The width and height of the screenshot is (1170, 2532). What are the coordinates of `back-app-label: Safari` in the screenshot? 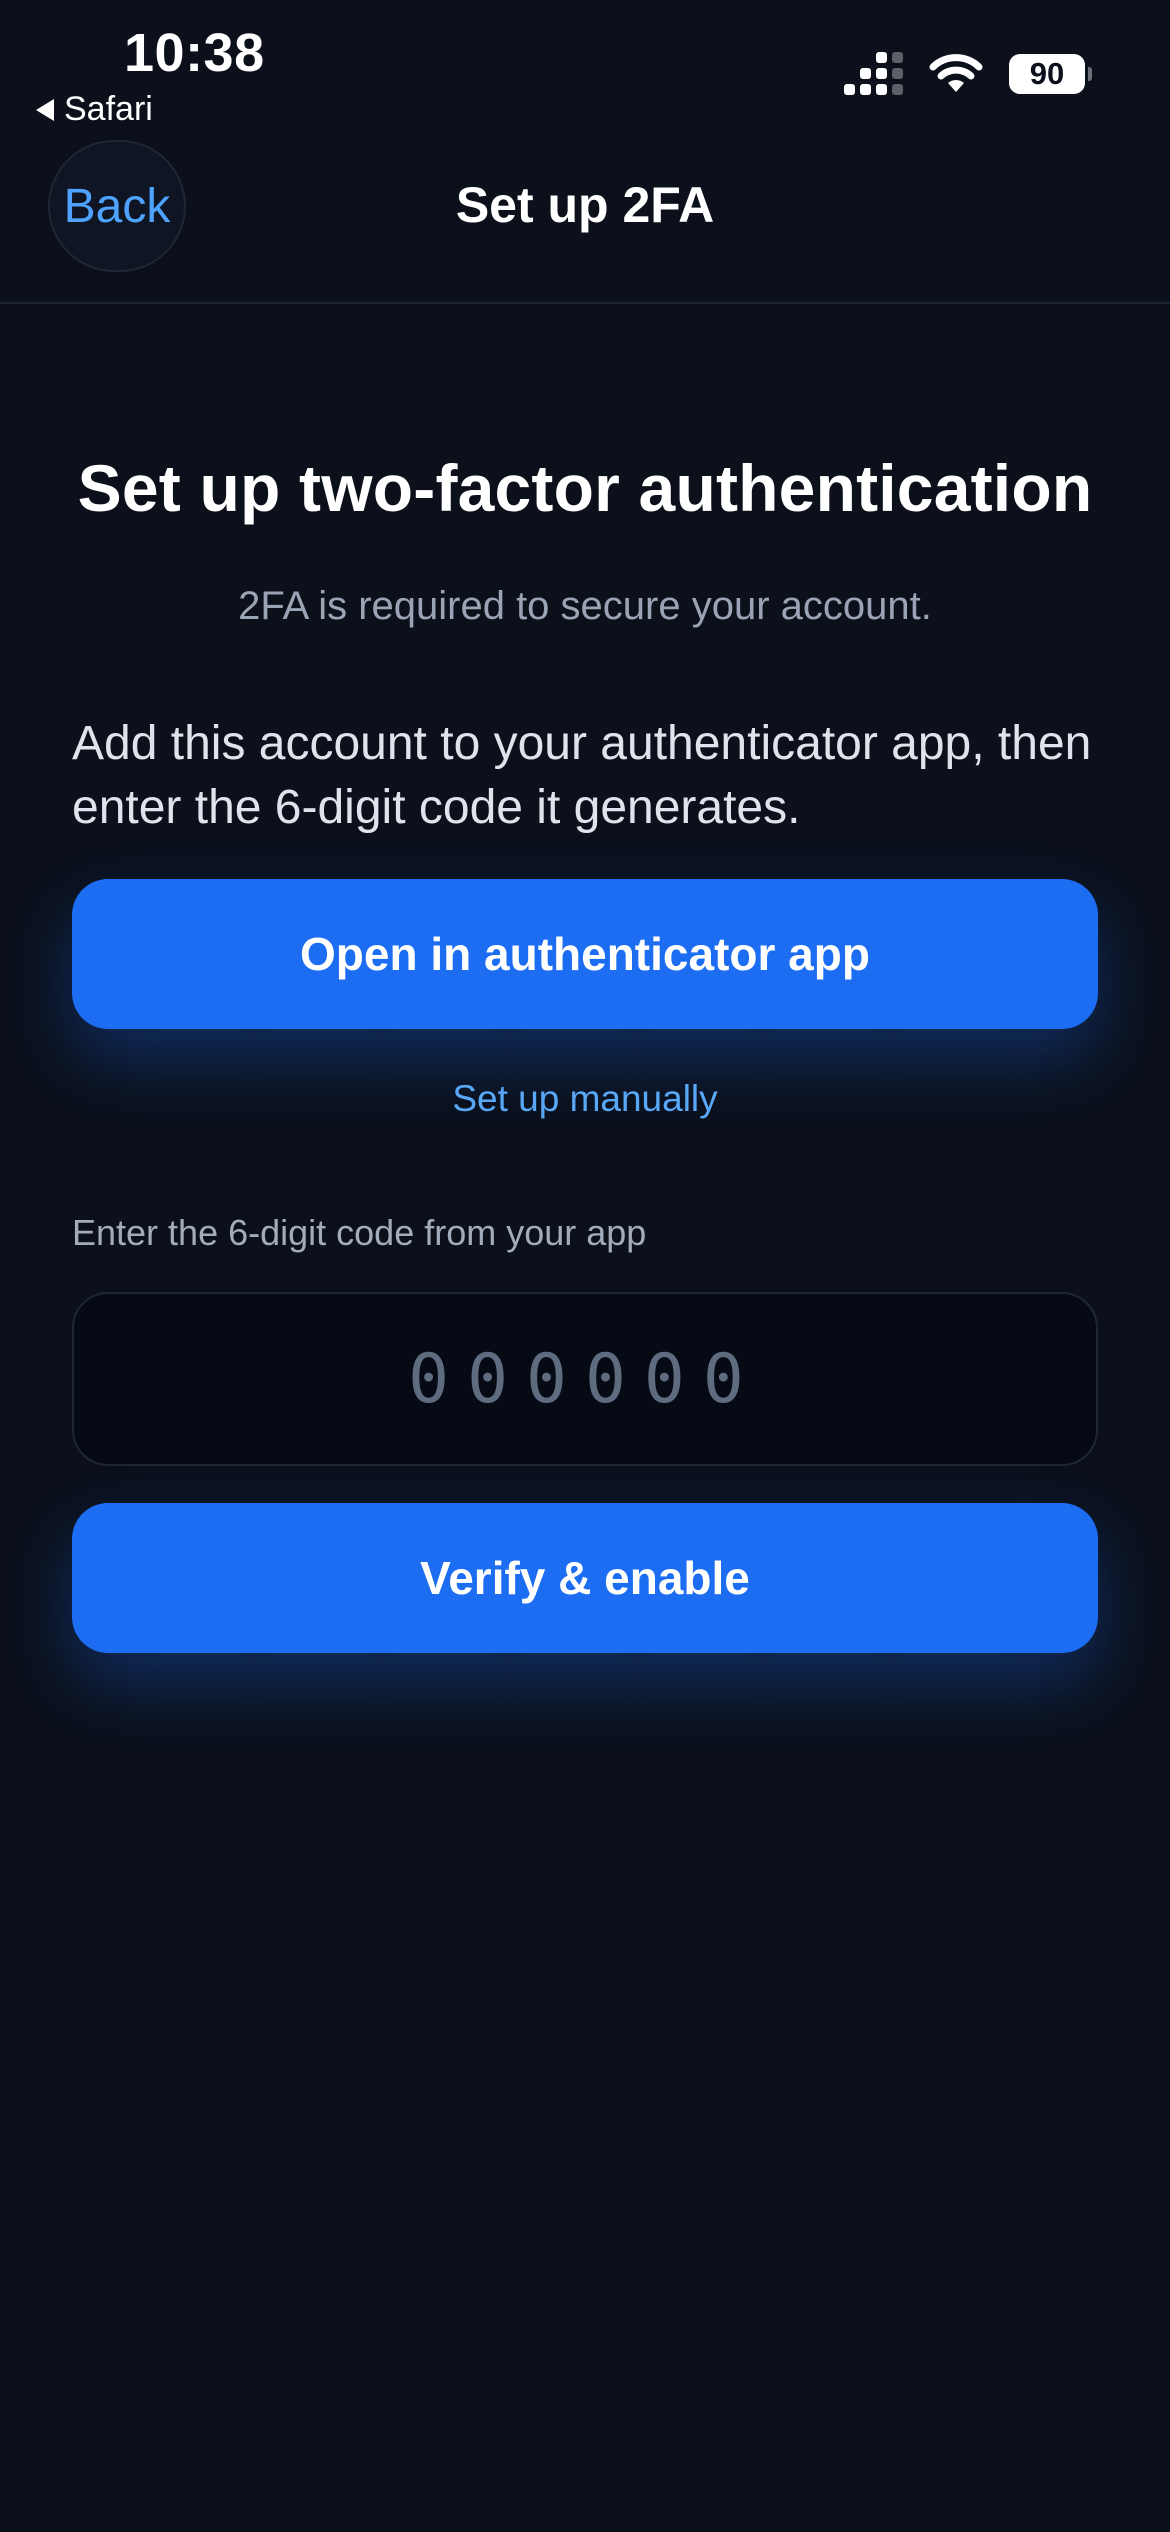 It's located at (108, 109).